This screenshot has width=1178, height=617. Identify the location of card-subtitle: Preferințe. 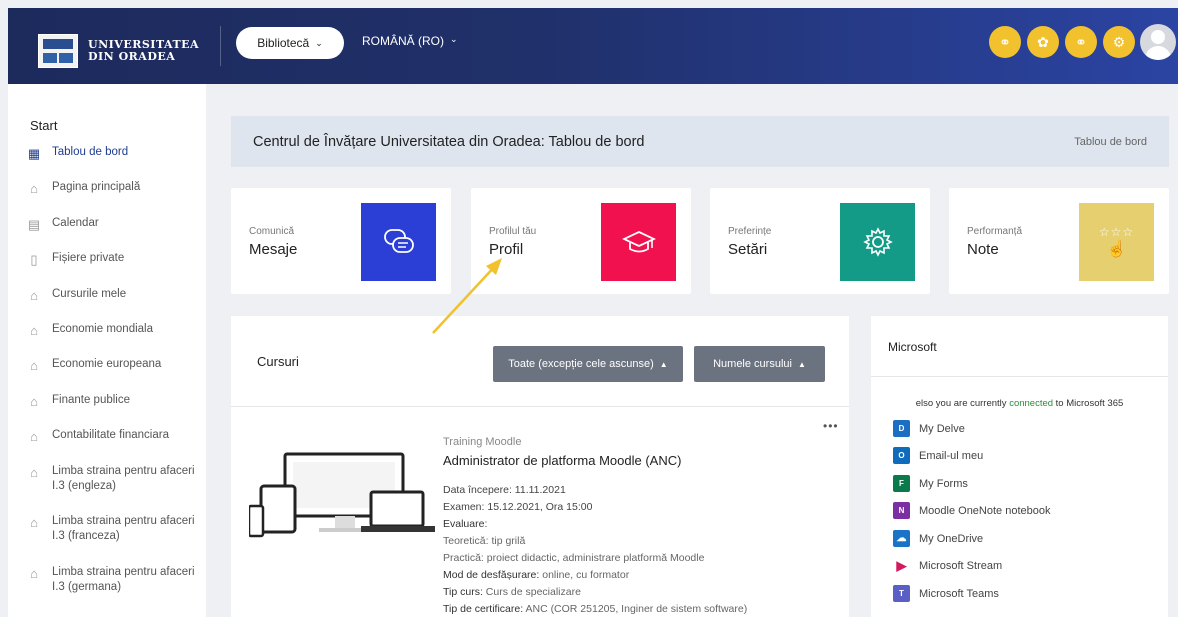
(750, 231).